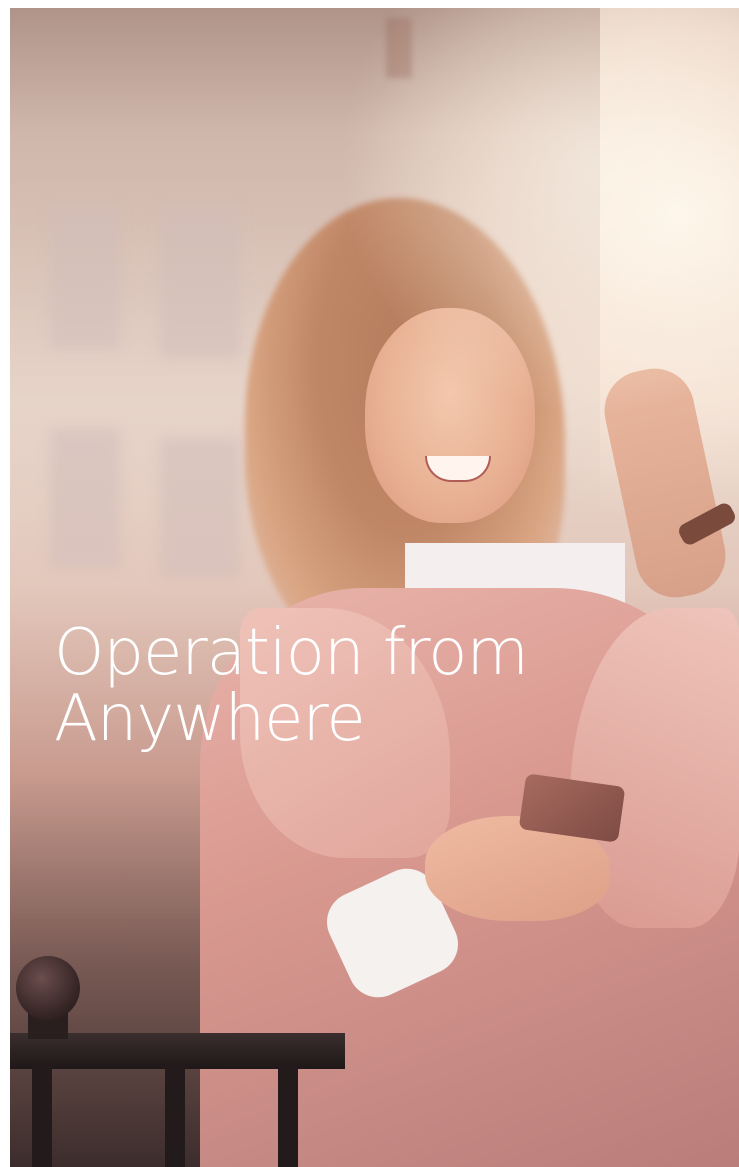 This screenshot has width=739, height=1167. What do you see at coordinates (48, 988) in the screenshot?
I see `railing-finial` at bounding box center [48, 988].